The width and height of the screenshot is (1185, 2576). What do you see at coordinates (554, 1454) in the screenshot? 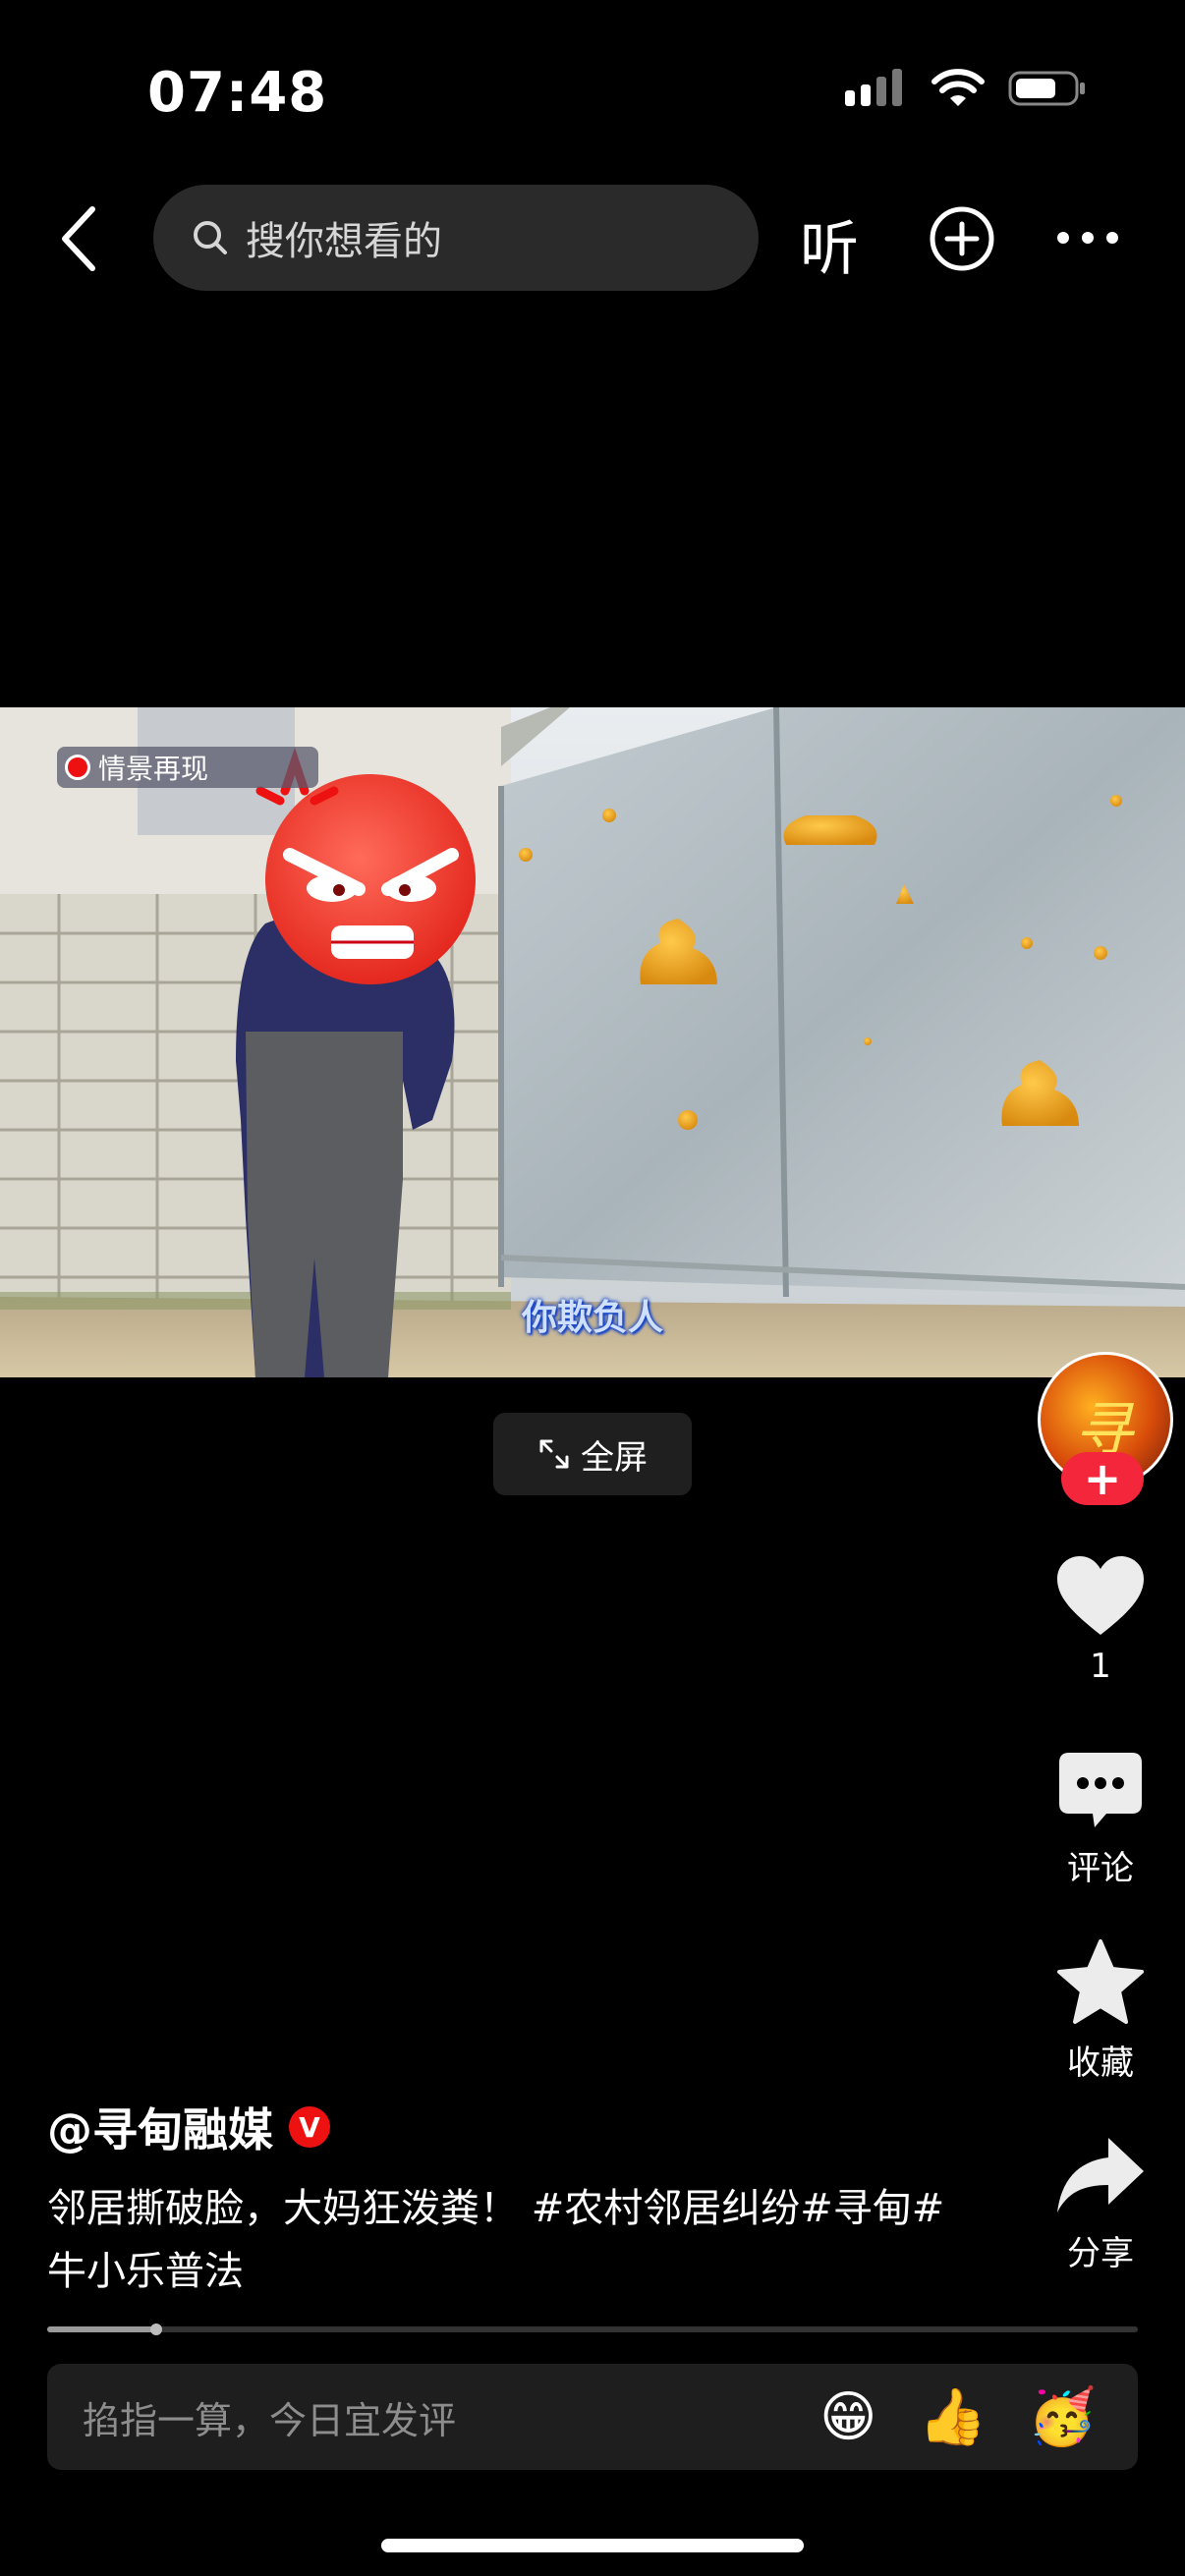
I see `expand-icon` at bounding box center [554, 1454].